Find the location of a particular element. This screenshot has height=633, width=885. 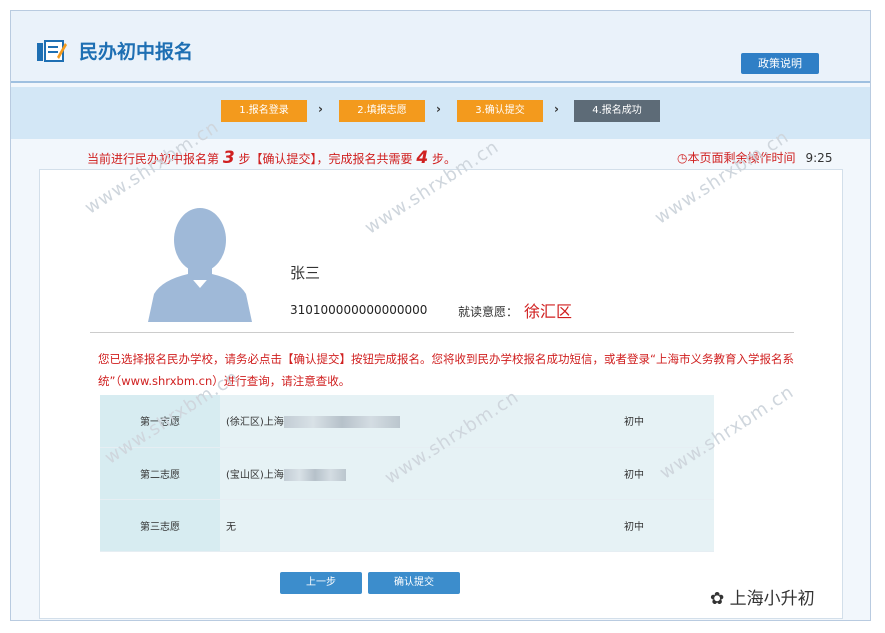

table-row: 第三志愿 无 初中 is located at coordinates (407, 525).